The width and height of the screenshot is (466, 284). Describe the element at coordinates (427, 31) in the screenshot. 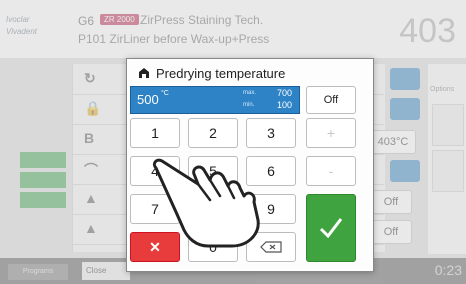

I see `current-temperature: 403` at that location.